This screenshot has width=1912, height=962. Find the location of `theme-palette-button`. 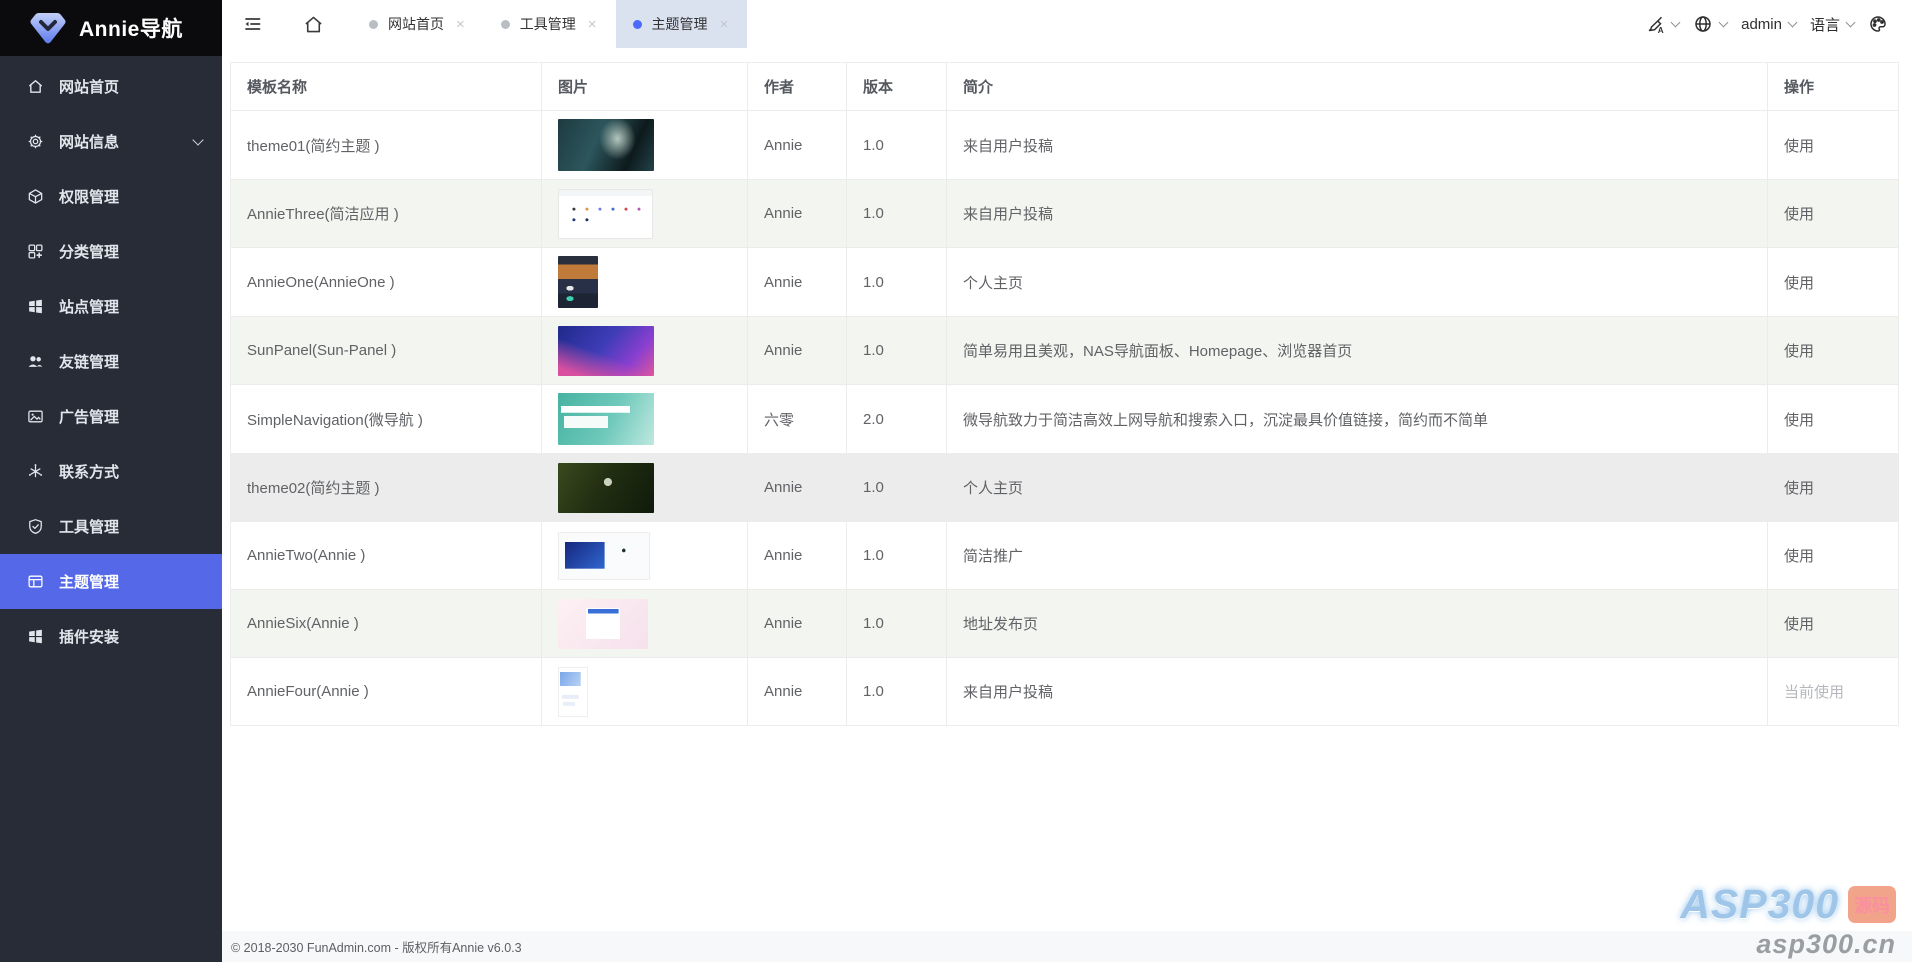

theme-palette-button is located at coordinates (1878, 24).